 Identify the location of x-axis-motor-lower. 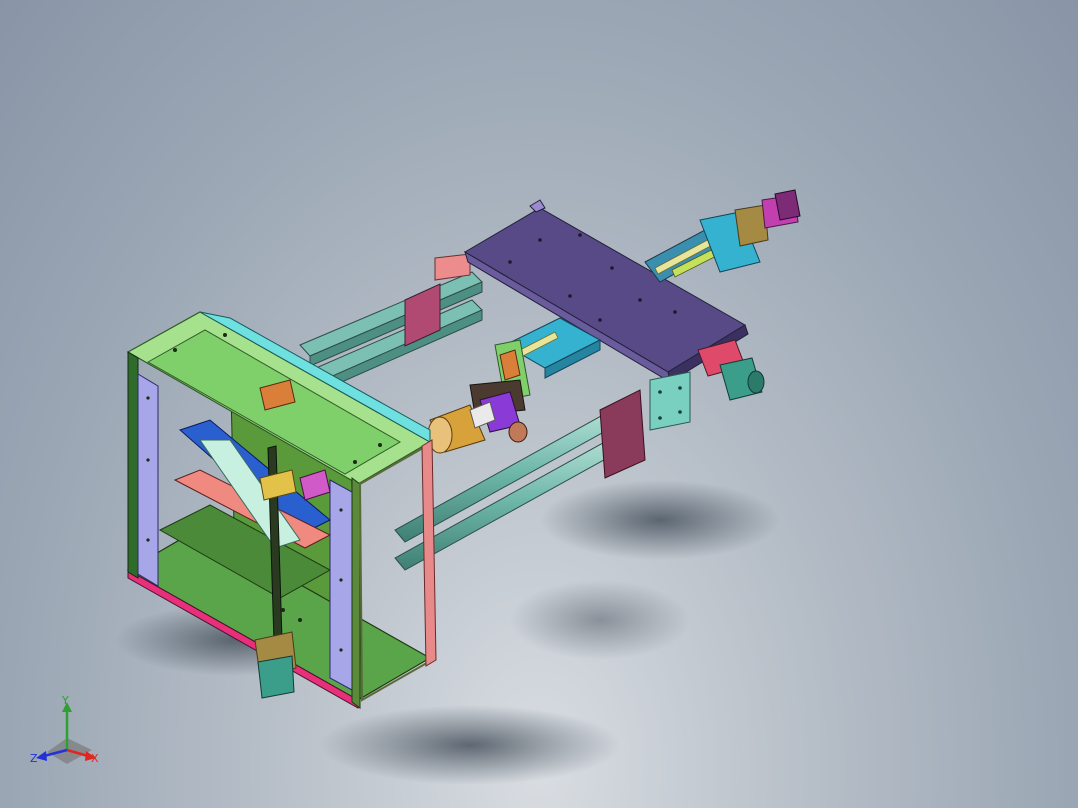
(731, 370).